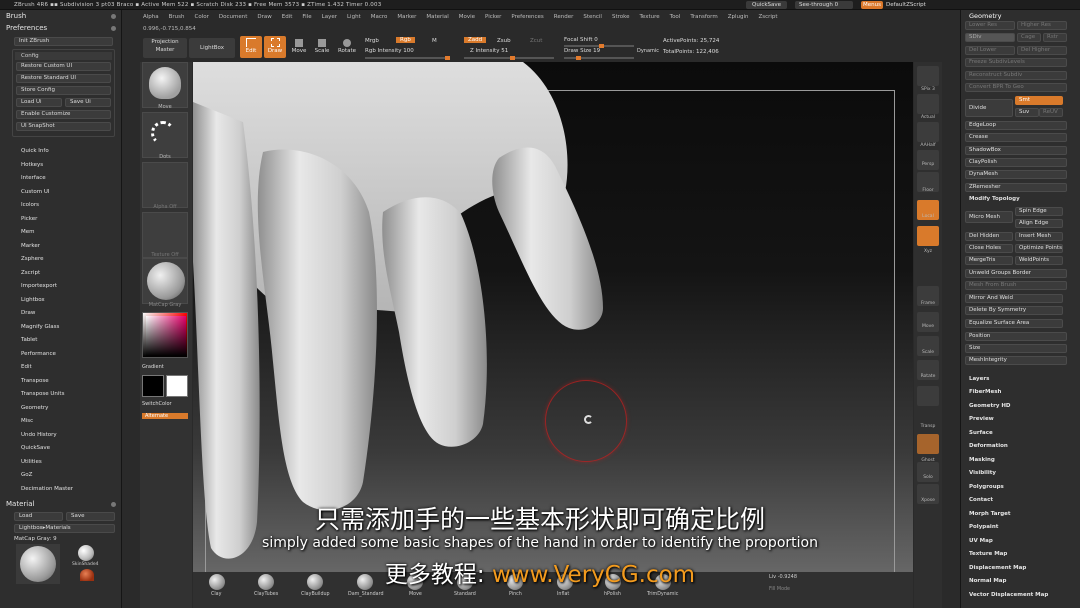 The width and height of the screenshot is (1080, 608). Describe the element at coordinates (928, 104) in the screenshot. I see `actual-button` at that location.